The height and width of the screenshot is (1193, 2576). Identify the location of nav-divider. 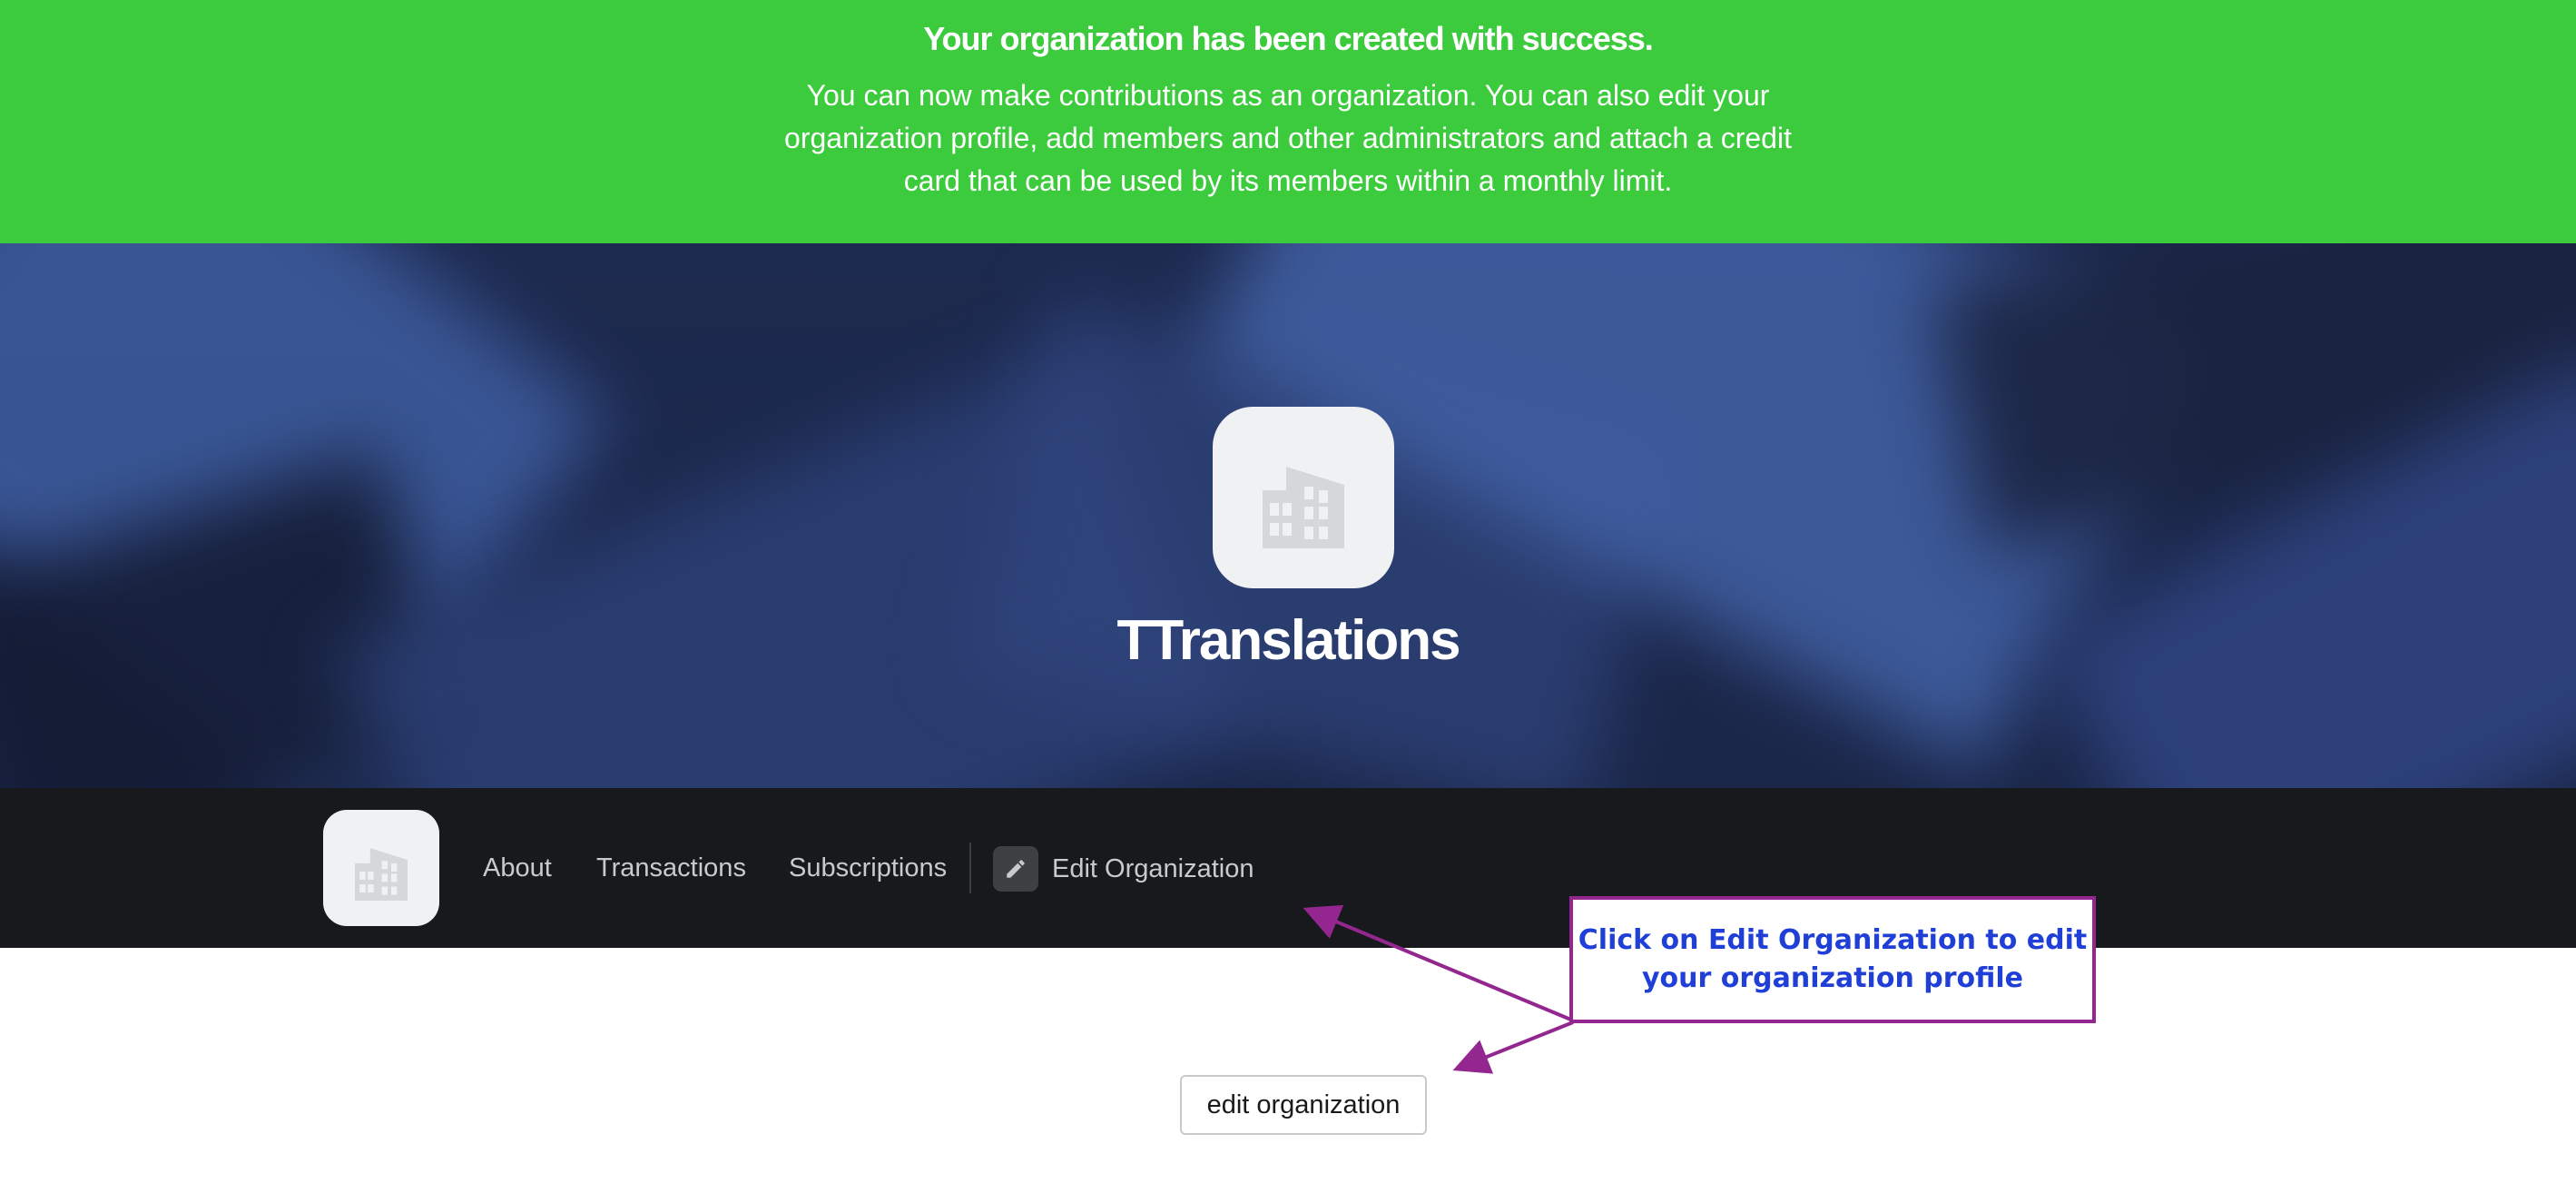
(970, 868).